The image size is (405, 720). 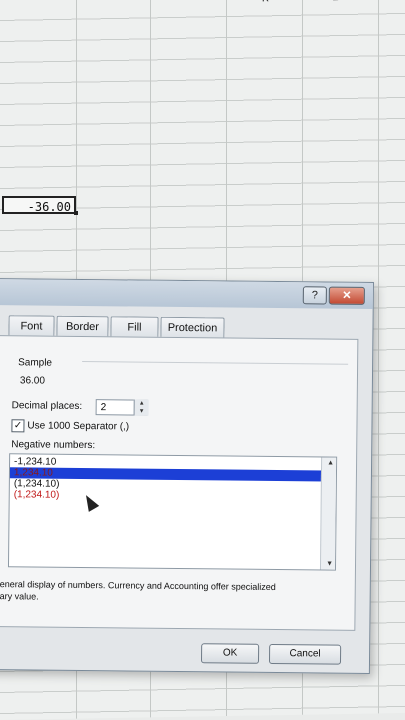 I want to click on grid-column-line, so click(x=378, y=357).